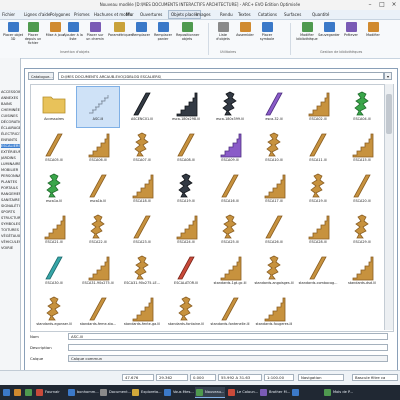  Describe the element at coordinates (274, 271) in the screenshot. I see `library-thumbnail: standards-angoisges.lil` at that location.